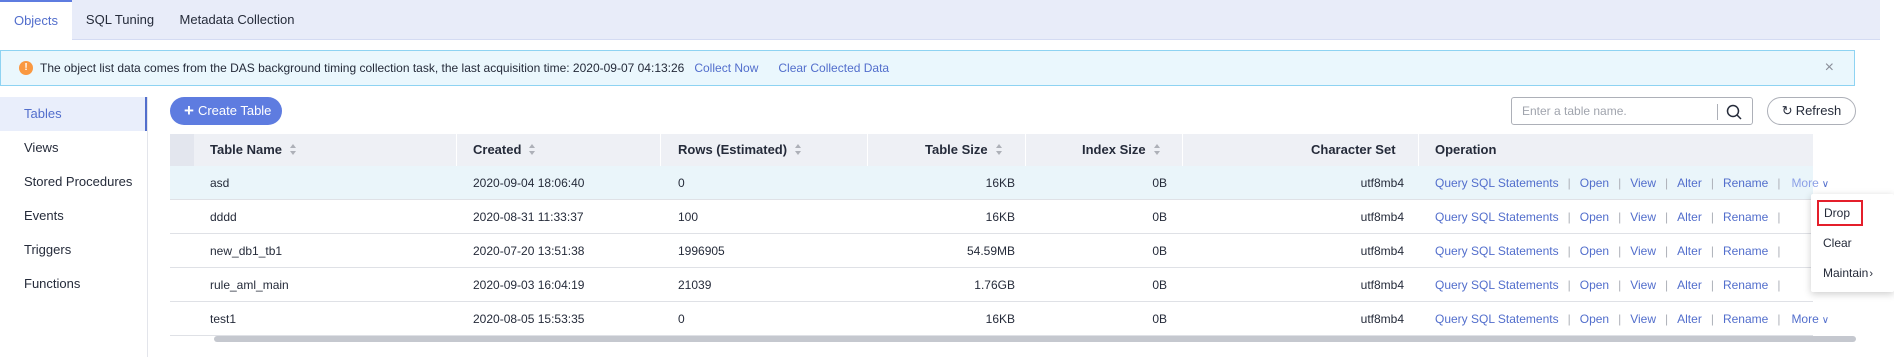 This screenshot has width=1894, height=357. What do you see at coordinates (1818, 110) in the screenshot?
I see `refresh-label: Refresh` at bounding box center [1818, 110].